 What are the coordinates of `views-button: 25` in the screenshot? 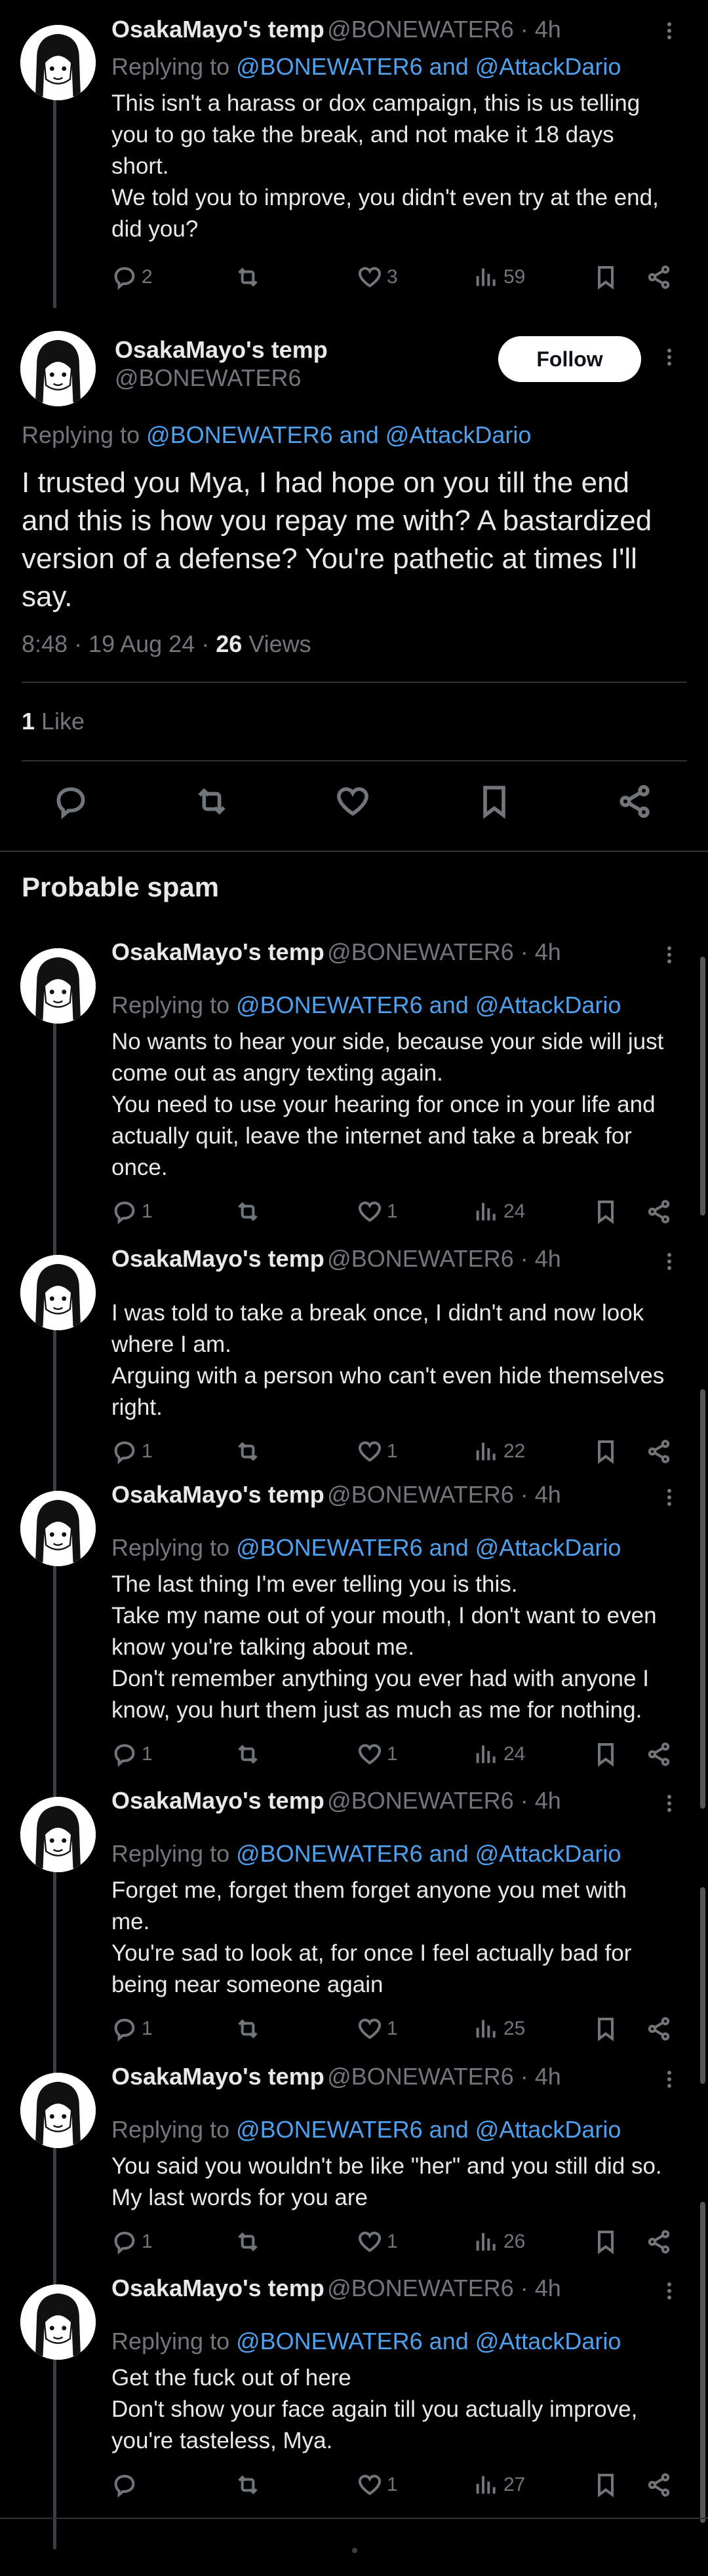 It's located at (499, 2029).